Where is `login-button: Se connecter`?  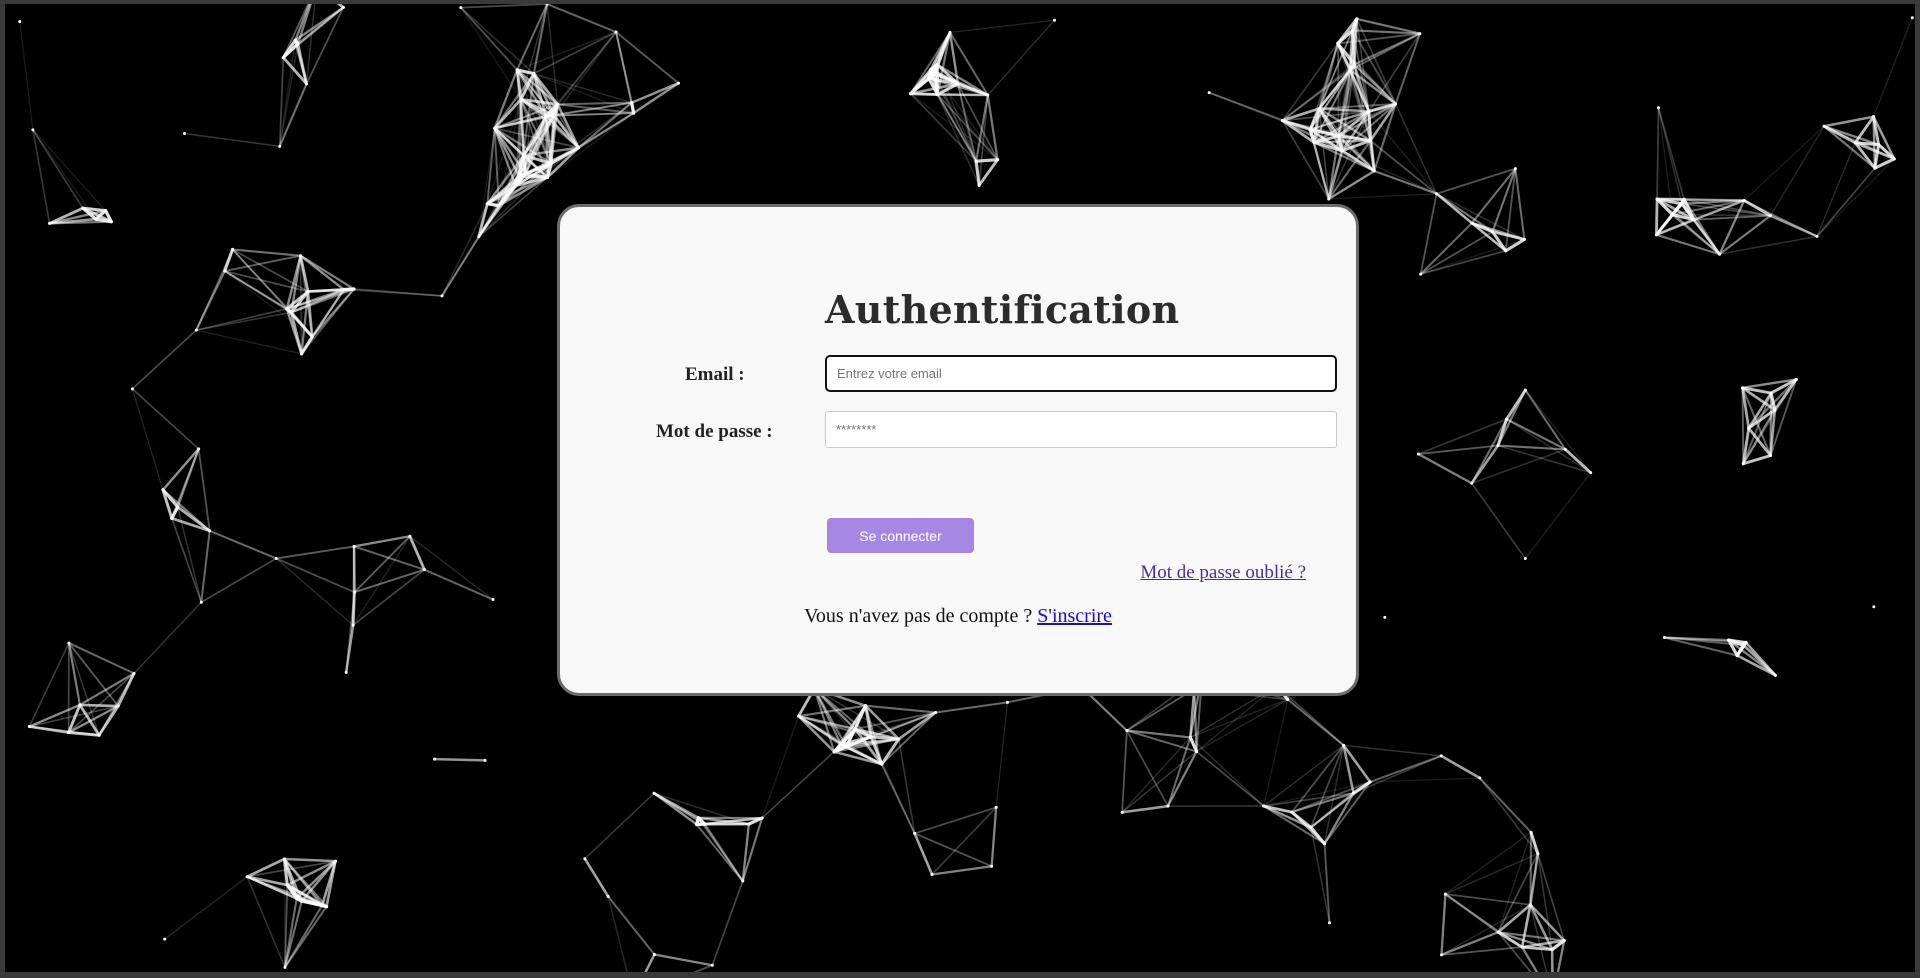 login-button: Se connecter is located at coordinates (900, 535).